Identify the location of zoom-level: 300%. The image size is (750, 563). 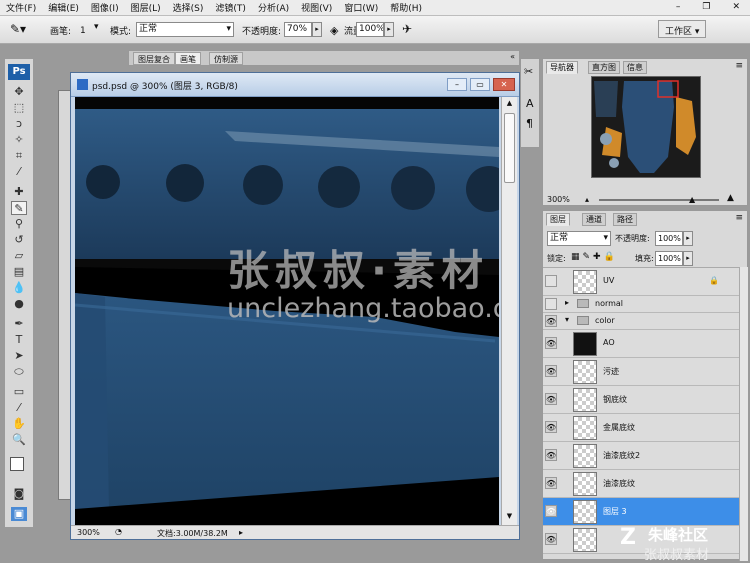
(88, 532).